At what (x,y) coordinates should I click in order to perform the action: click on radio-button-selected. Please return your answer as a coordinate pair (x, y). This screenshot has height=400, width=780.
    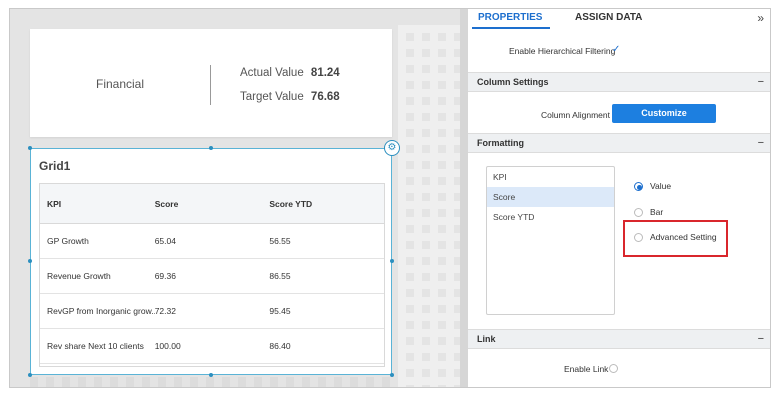
    Looking at the image, I should click on (638, 187).